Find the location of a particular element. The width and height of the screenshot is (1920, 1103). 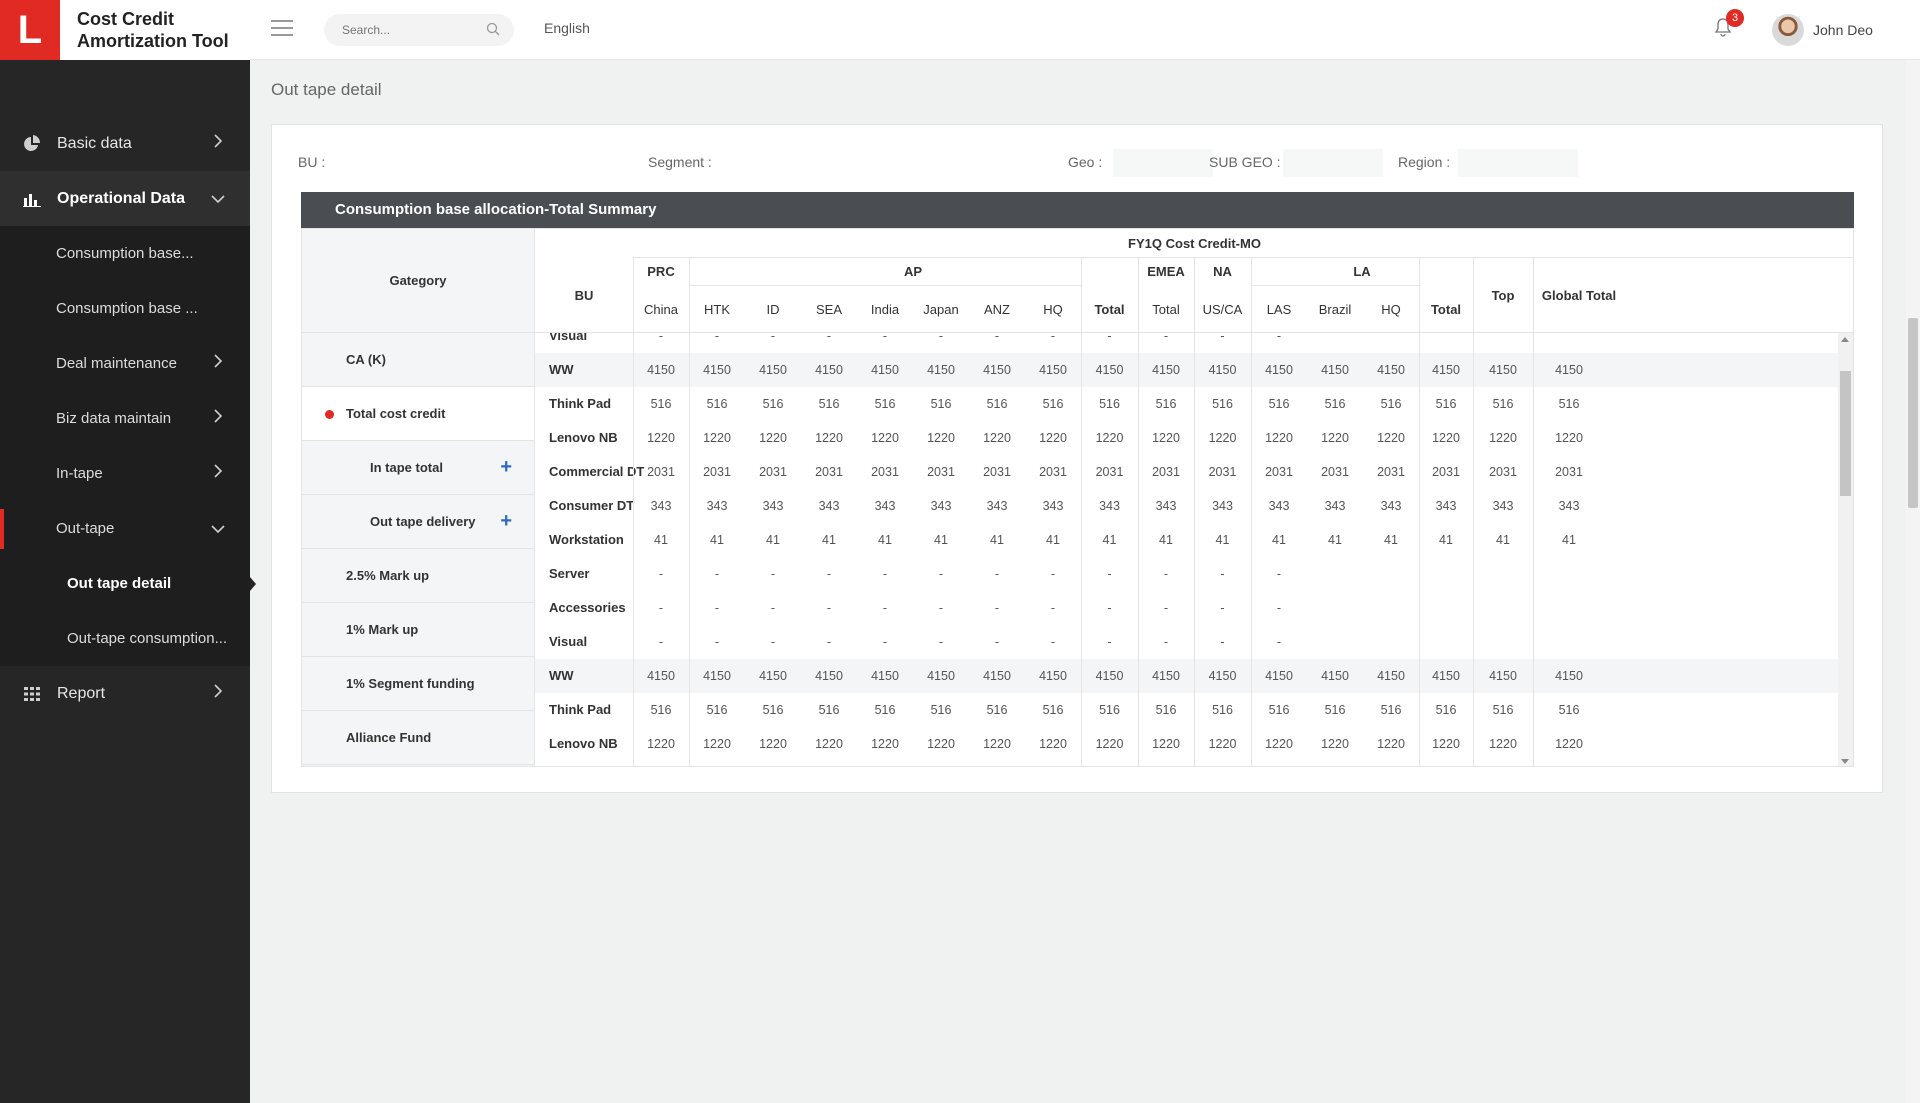

sidebar-item-report: Report is located at coordinates (125, 693).